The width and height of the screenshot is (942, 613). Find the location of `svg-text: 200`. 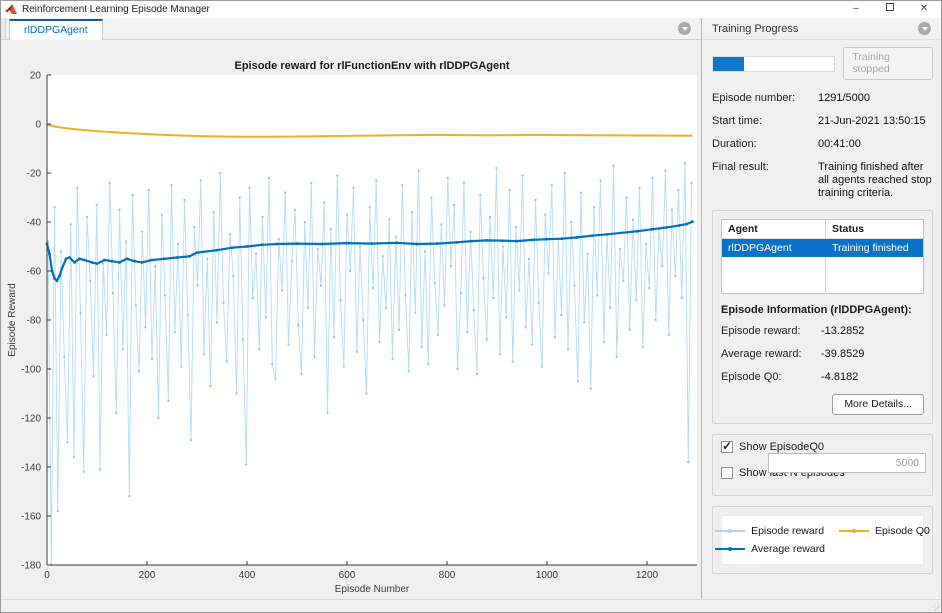

svg-text: 200 is located at coordinates (147, 575).